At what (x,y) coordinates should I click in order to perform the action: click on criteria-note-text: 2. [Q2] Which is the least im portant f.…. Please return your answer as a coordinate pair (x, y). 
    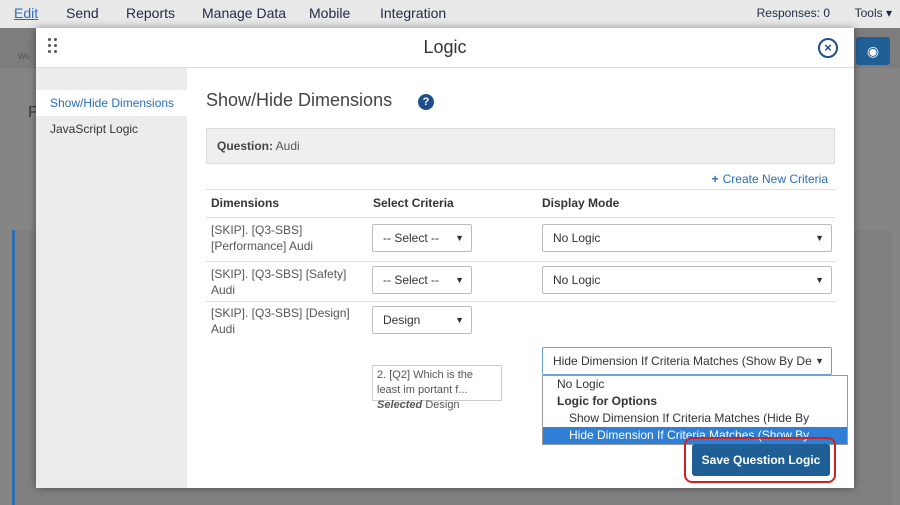
    Looking at the image, I should click on (425, 382).